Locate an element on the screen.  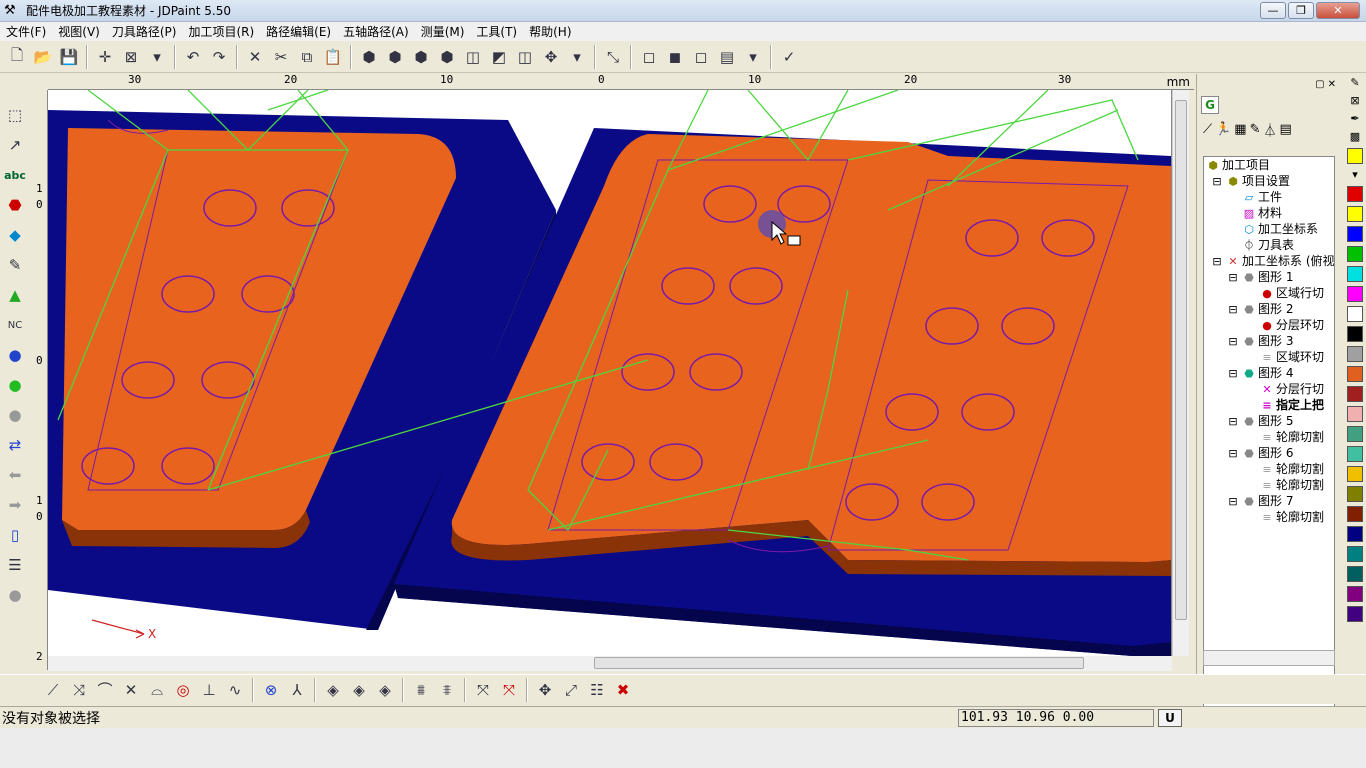
tree-coord: ⬡ 加工坐标系 is located at coordinates (1280, 229).